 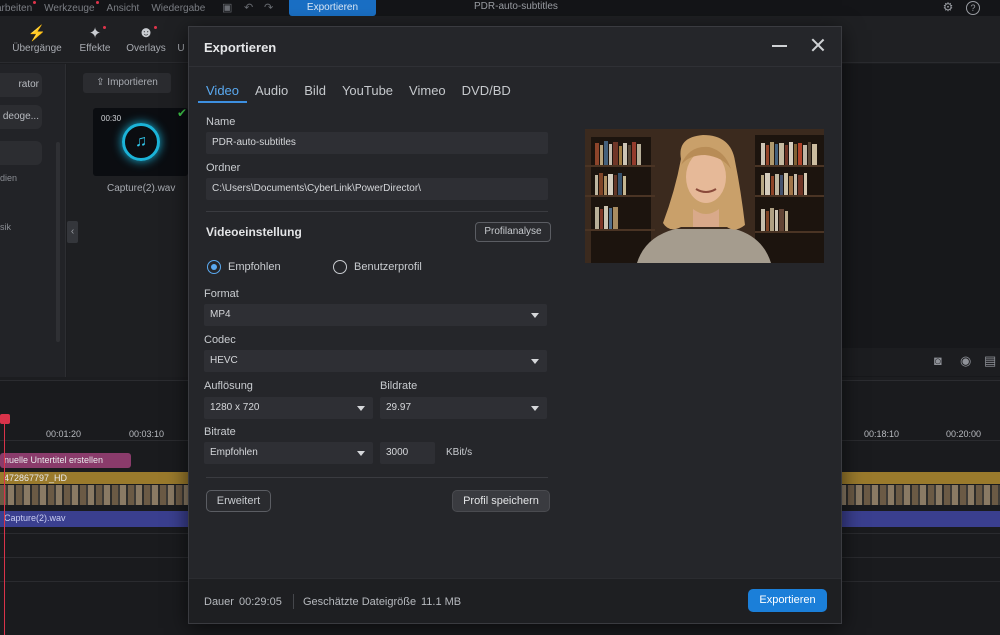 I want to click on media-duration: 00:30, so click(x=111, y=118).